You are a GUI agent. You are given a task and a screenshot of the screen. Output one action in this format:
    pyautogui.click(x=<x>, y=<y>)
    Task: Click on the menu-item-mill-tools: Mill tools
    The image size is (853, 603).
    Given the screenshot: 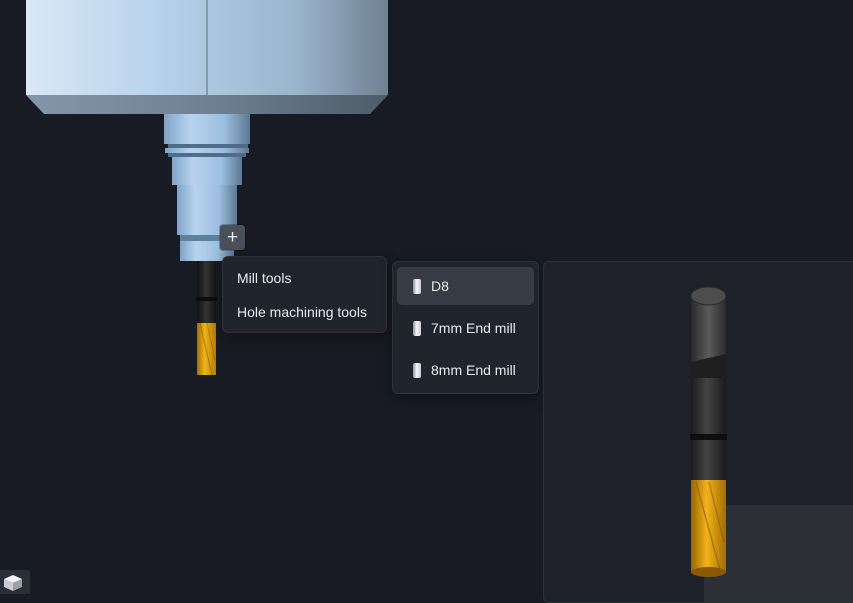 What is the action you would take?
    pyautogui.click(x=304, y=278)
    